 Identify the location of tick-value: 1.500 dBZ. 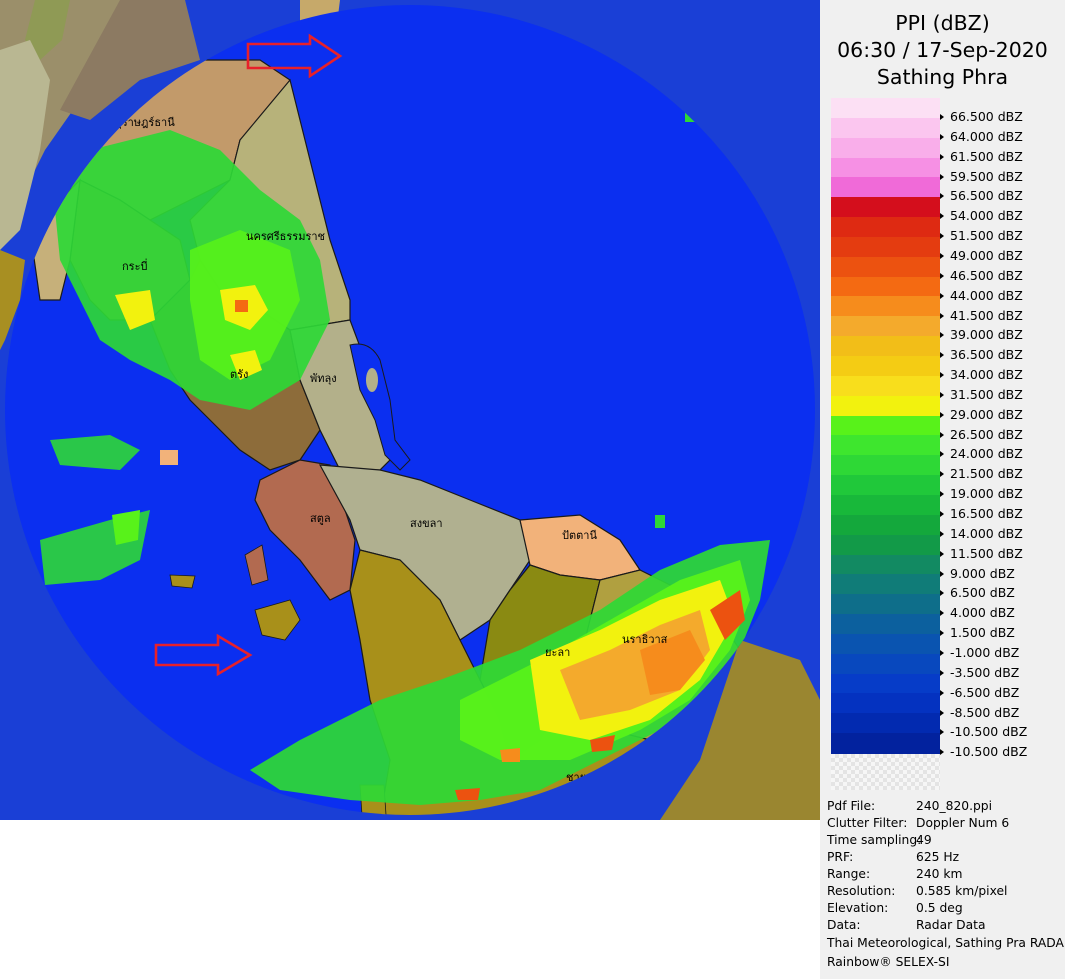
(982, 633).